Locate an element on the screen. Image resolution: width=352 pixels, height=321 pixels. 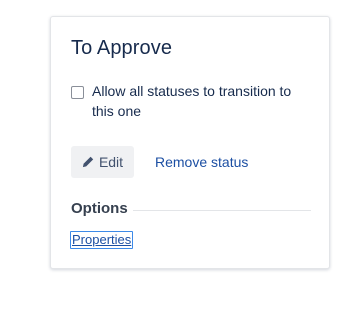
pencil-icon is located at coordinates (88, 162).